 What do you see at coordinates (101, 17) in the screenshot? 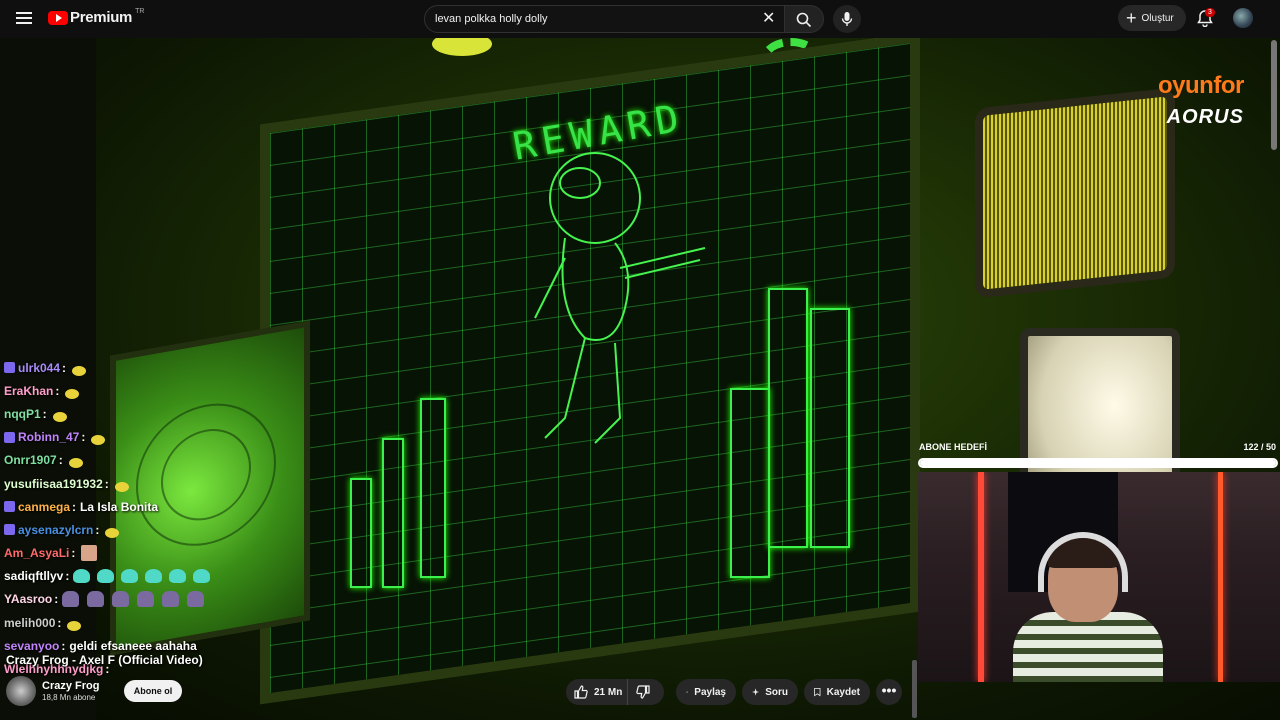
I see `logo-text: Premium` at bounding box center [101, 17].